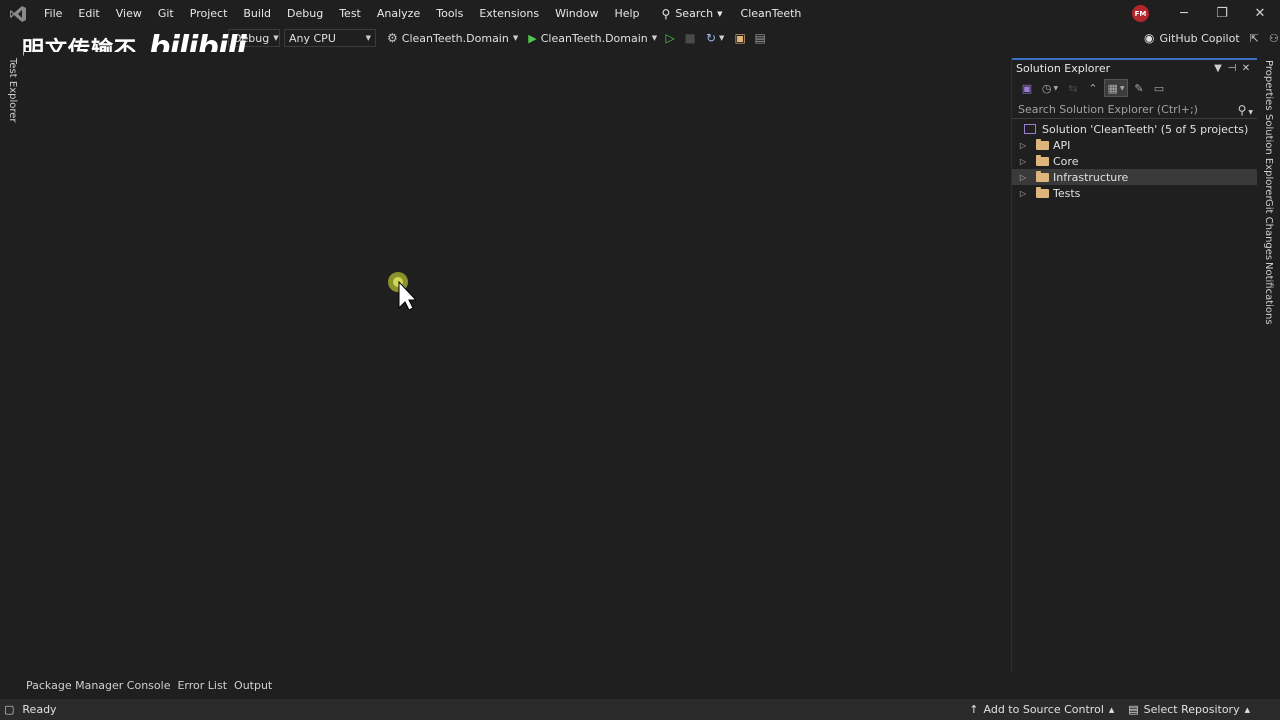 This screenshot has height=720, width=1280. I want to click on close-icon: ✕, so click(1246, 68).